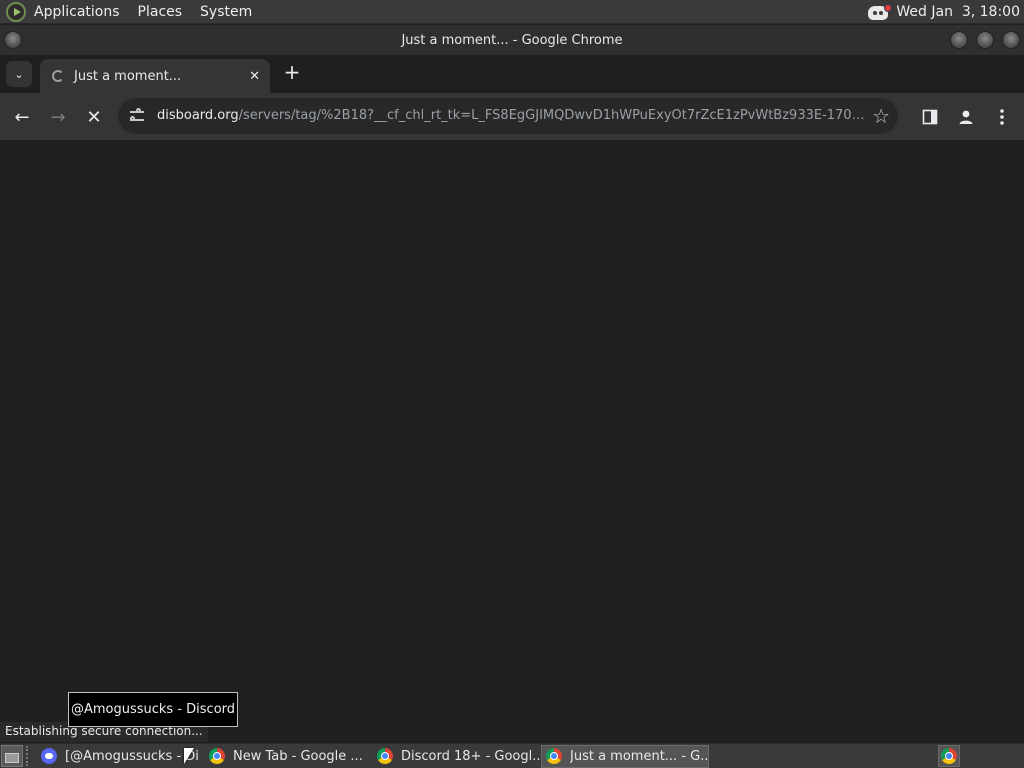  Describe the element at coordinates (512, 74) in the screenshot. I see `tab-strip: ⌄ Just a moment... ✕ +` at that location.